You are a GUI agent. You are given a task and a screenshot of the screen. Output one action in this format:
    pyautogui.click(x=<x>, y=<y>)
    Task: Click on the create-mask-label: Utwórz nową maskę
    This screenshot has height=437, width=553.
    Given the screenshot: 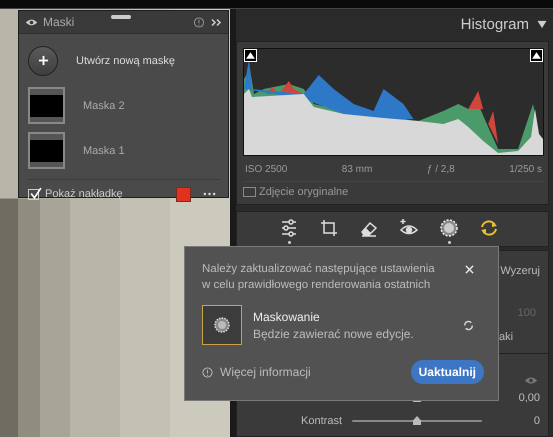 What is the action you would take?
    pyautogui.click(x=126, y=60)
    